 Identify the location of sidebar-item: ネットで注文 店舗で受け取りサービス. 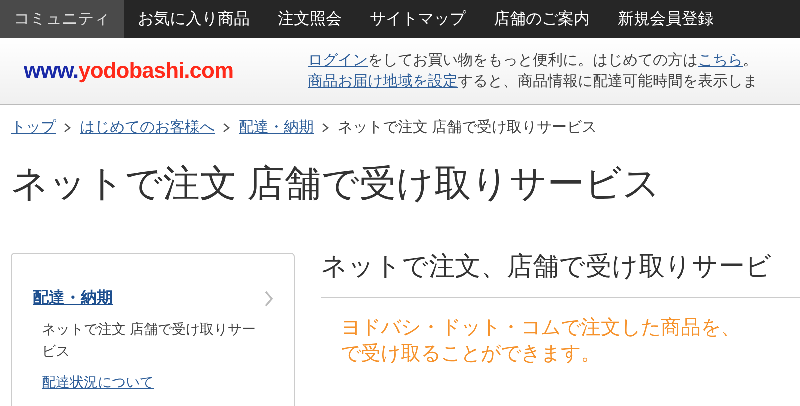
(153, 340).